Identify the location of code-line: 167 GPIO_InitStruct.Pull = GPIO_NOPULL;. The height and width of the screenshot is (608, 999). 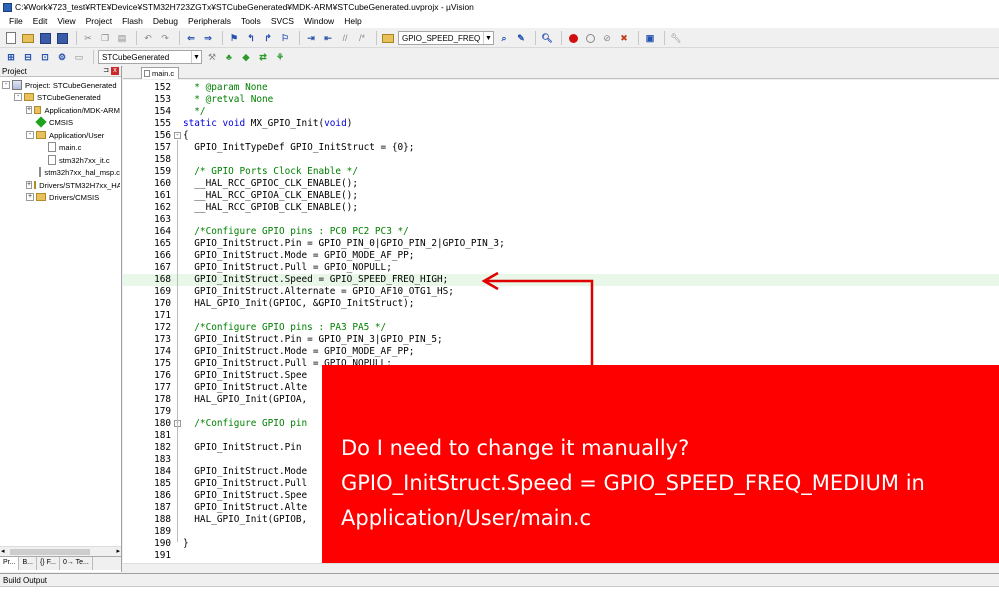
(561, 268).